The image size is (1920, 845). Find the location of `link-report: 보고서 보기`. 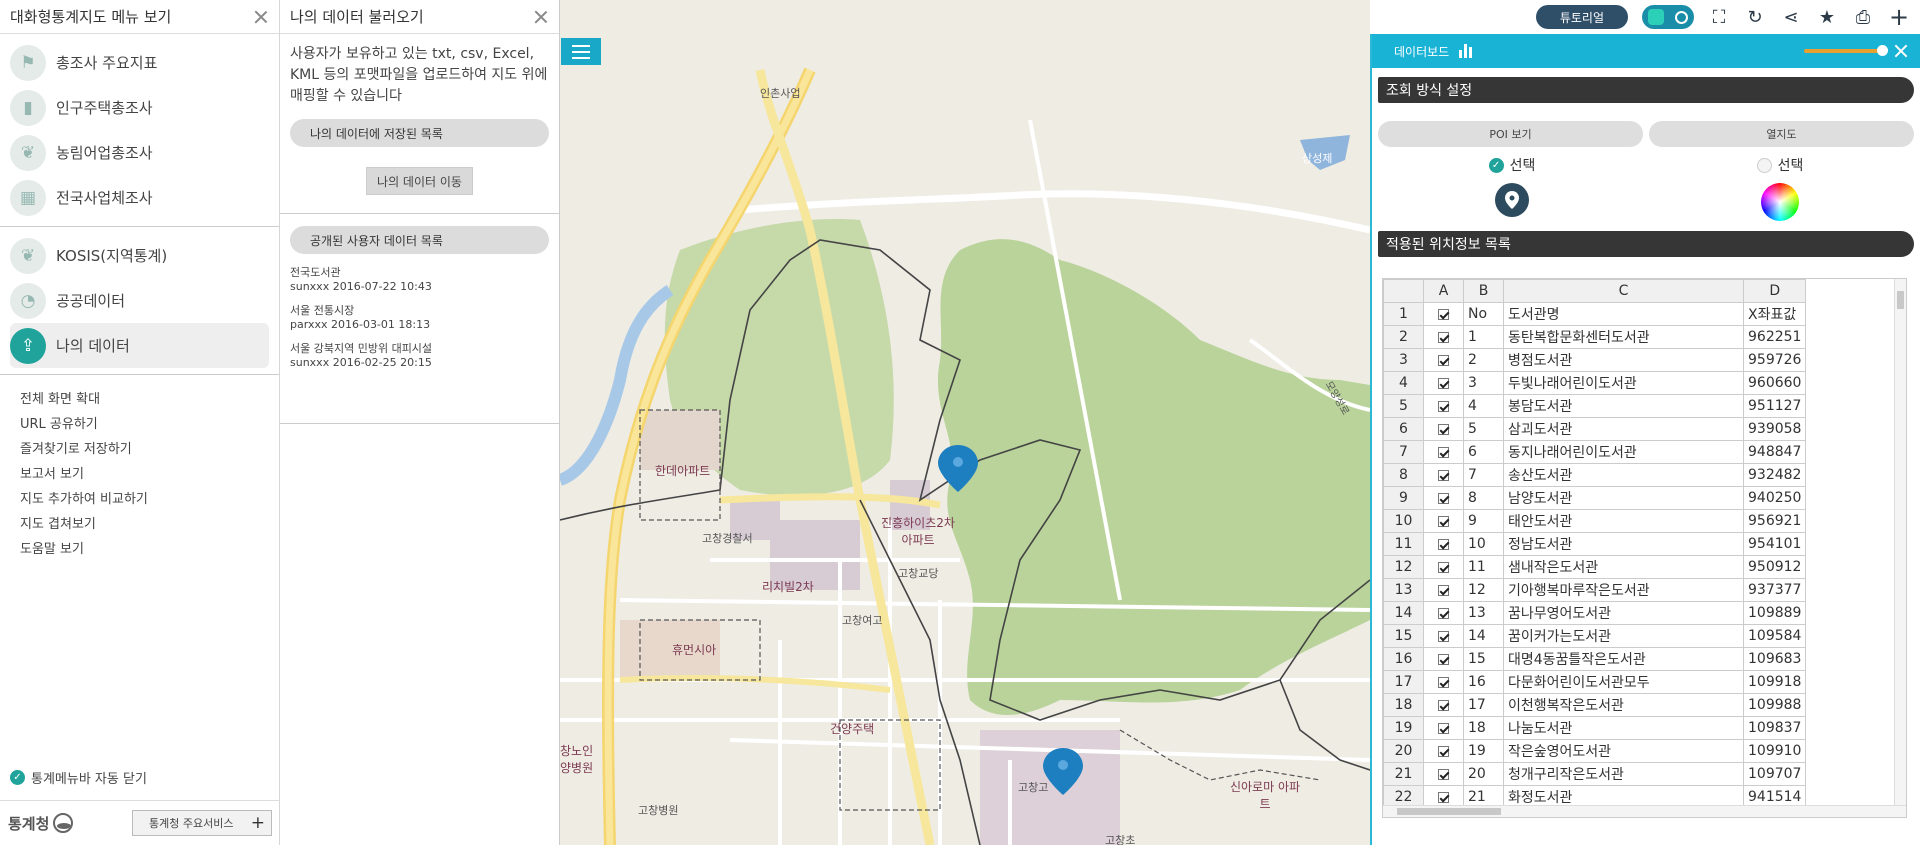

link-report: 보고서 보기 is located at coordinates (139, 474).